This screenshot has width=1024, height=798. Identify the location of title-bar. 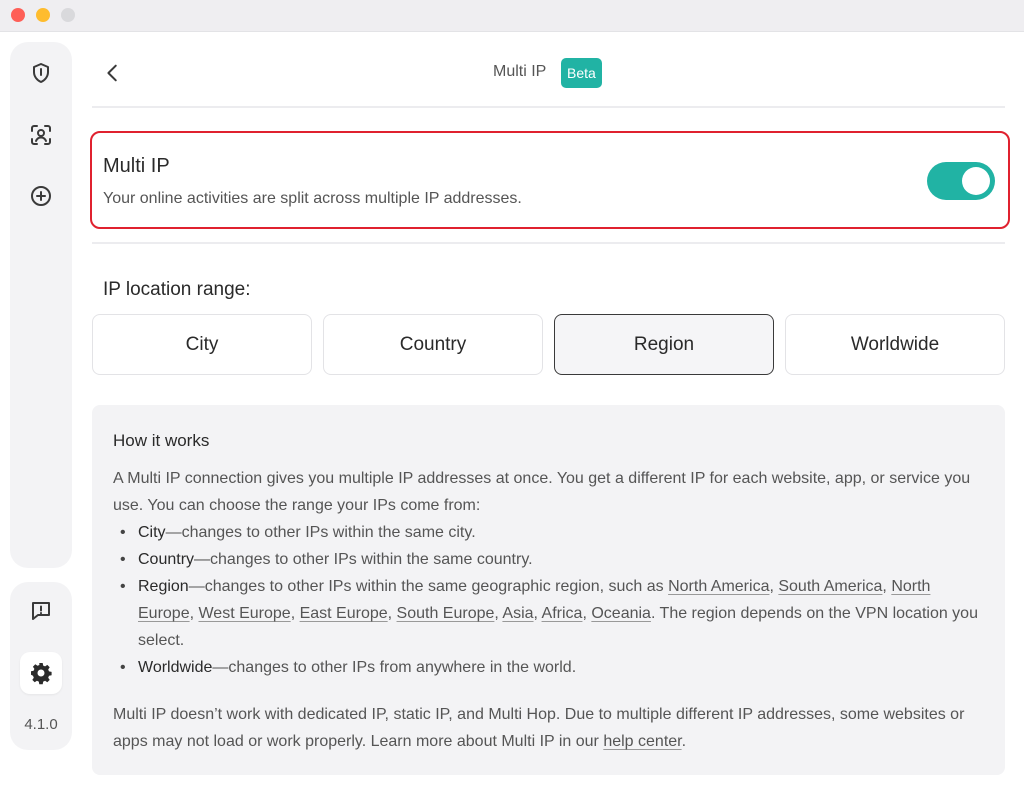
(512, 16).